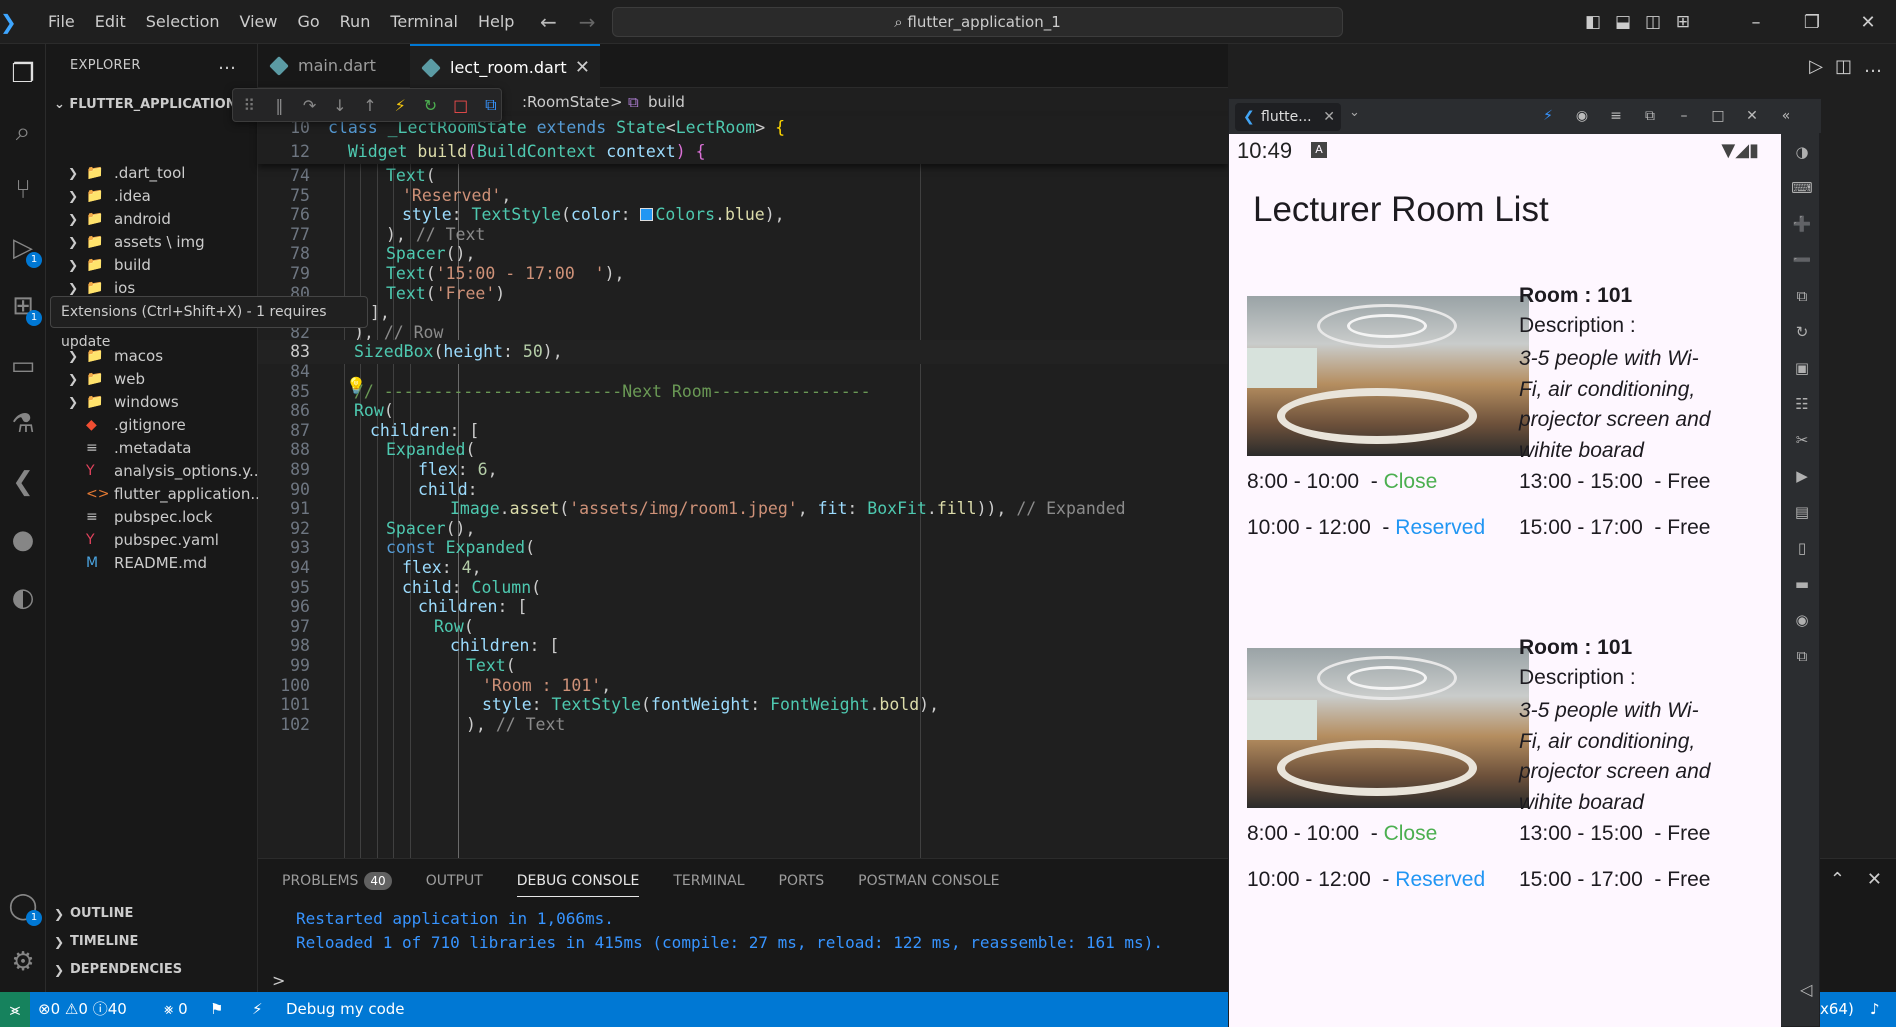 This screenshot has width=1896, height=1027. I want to click on record-icon: ▶, so click(1802, 476).